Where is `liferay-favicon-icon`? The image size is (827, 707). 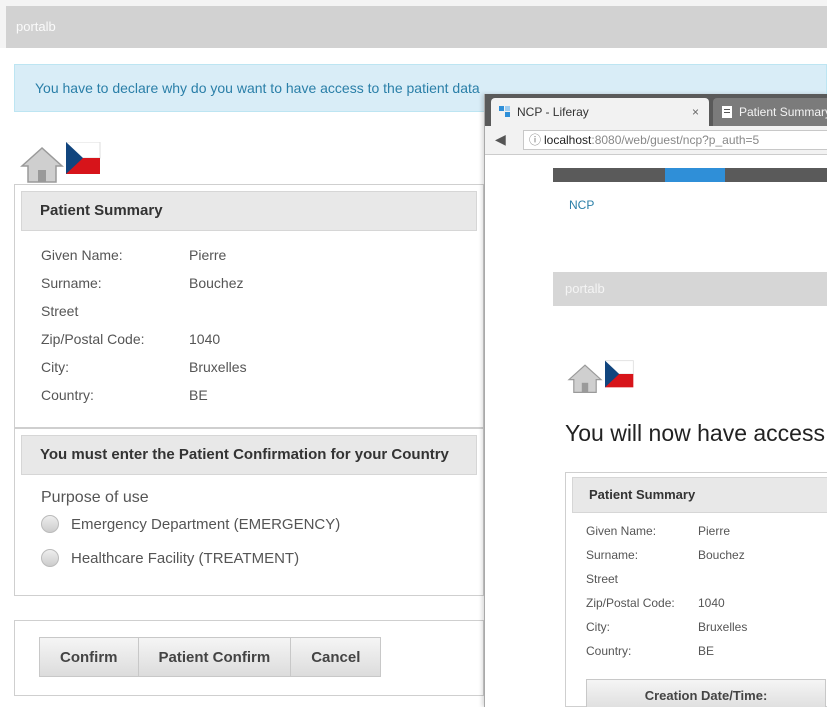
liferay-favicon-icon is located at coordinates (504, 111).